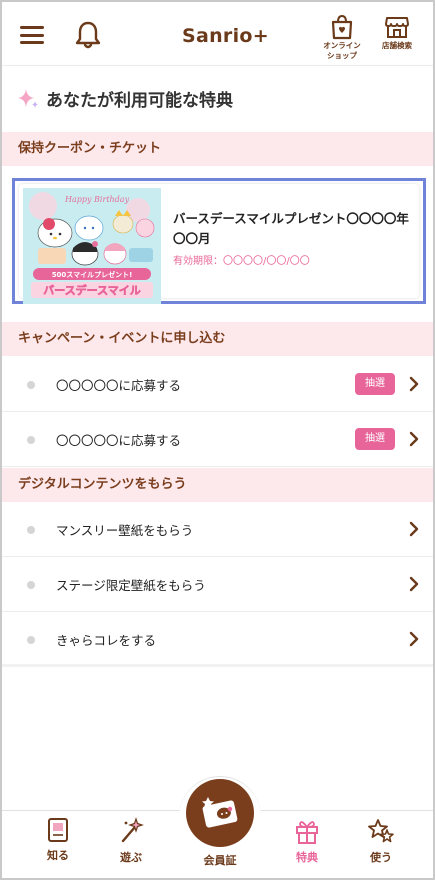 This screenshot has width=435, height=880. Describe the element at coordinates (220, 860) in the screenshot. I see `nav-label-member-card: 会員証` at that location.